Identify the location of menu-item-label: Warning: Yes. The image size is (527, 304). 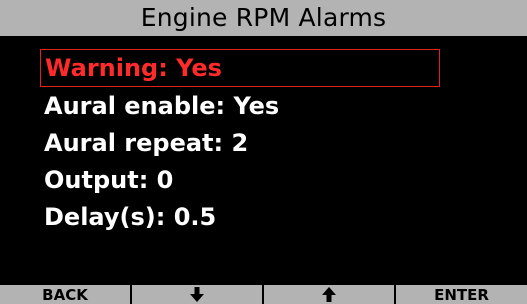
(133, 68).